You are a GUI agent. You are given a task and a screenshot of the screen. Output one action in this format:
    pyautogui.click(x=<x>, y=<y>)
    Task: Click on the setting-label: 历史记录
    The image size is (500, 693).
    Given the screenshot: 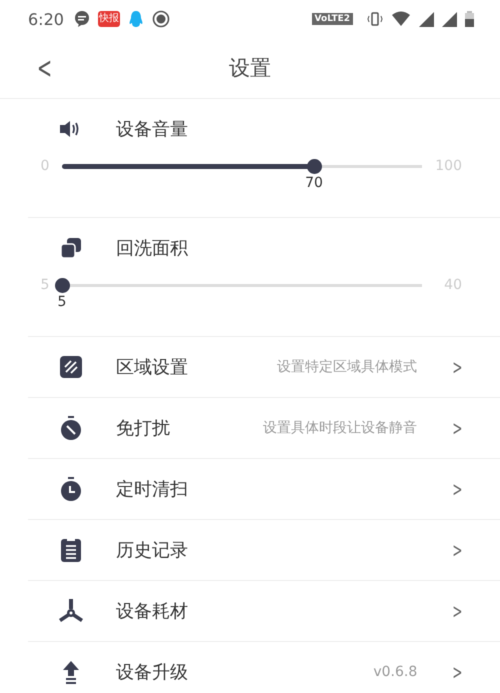 What is the action you would take?
    pyautogui.click(x=152, y=550)
    